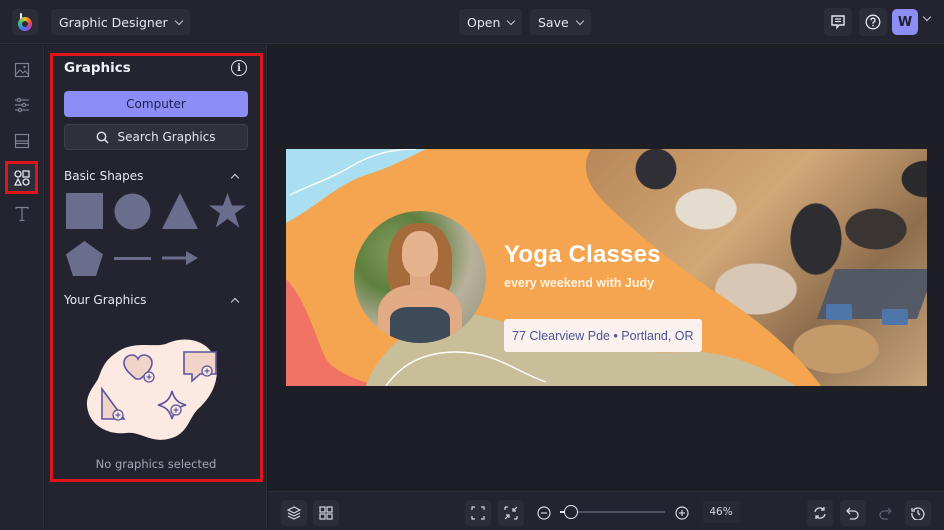 The width and height of the screenshot is (944, 530). What do you see at coordinates (721, 512) in the screenshot?
I see `zoom-percent: 46%` at bounding box center [721, 512].